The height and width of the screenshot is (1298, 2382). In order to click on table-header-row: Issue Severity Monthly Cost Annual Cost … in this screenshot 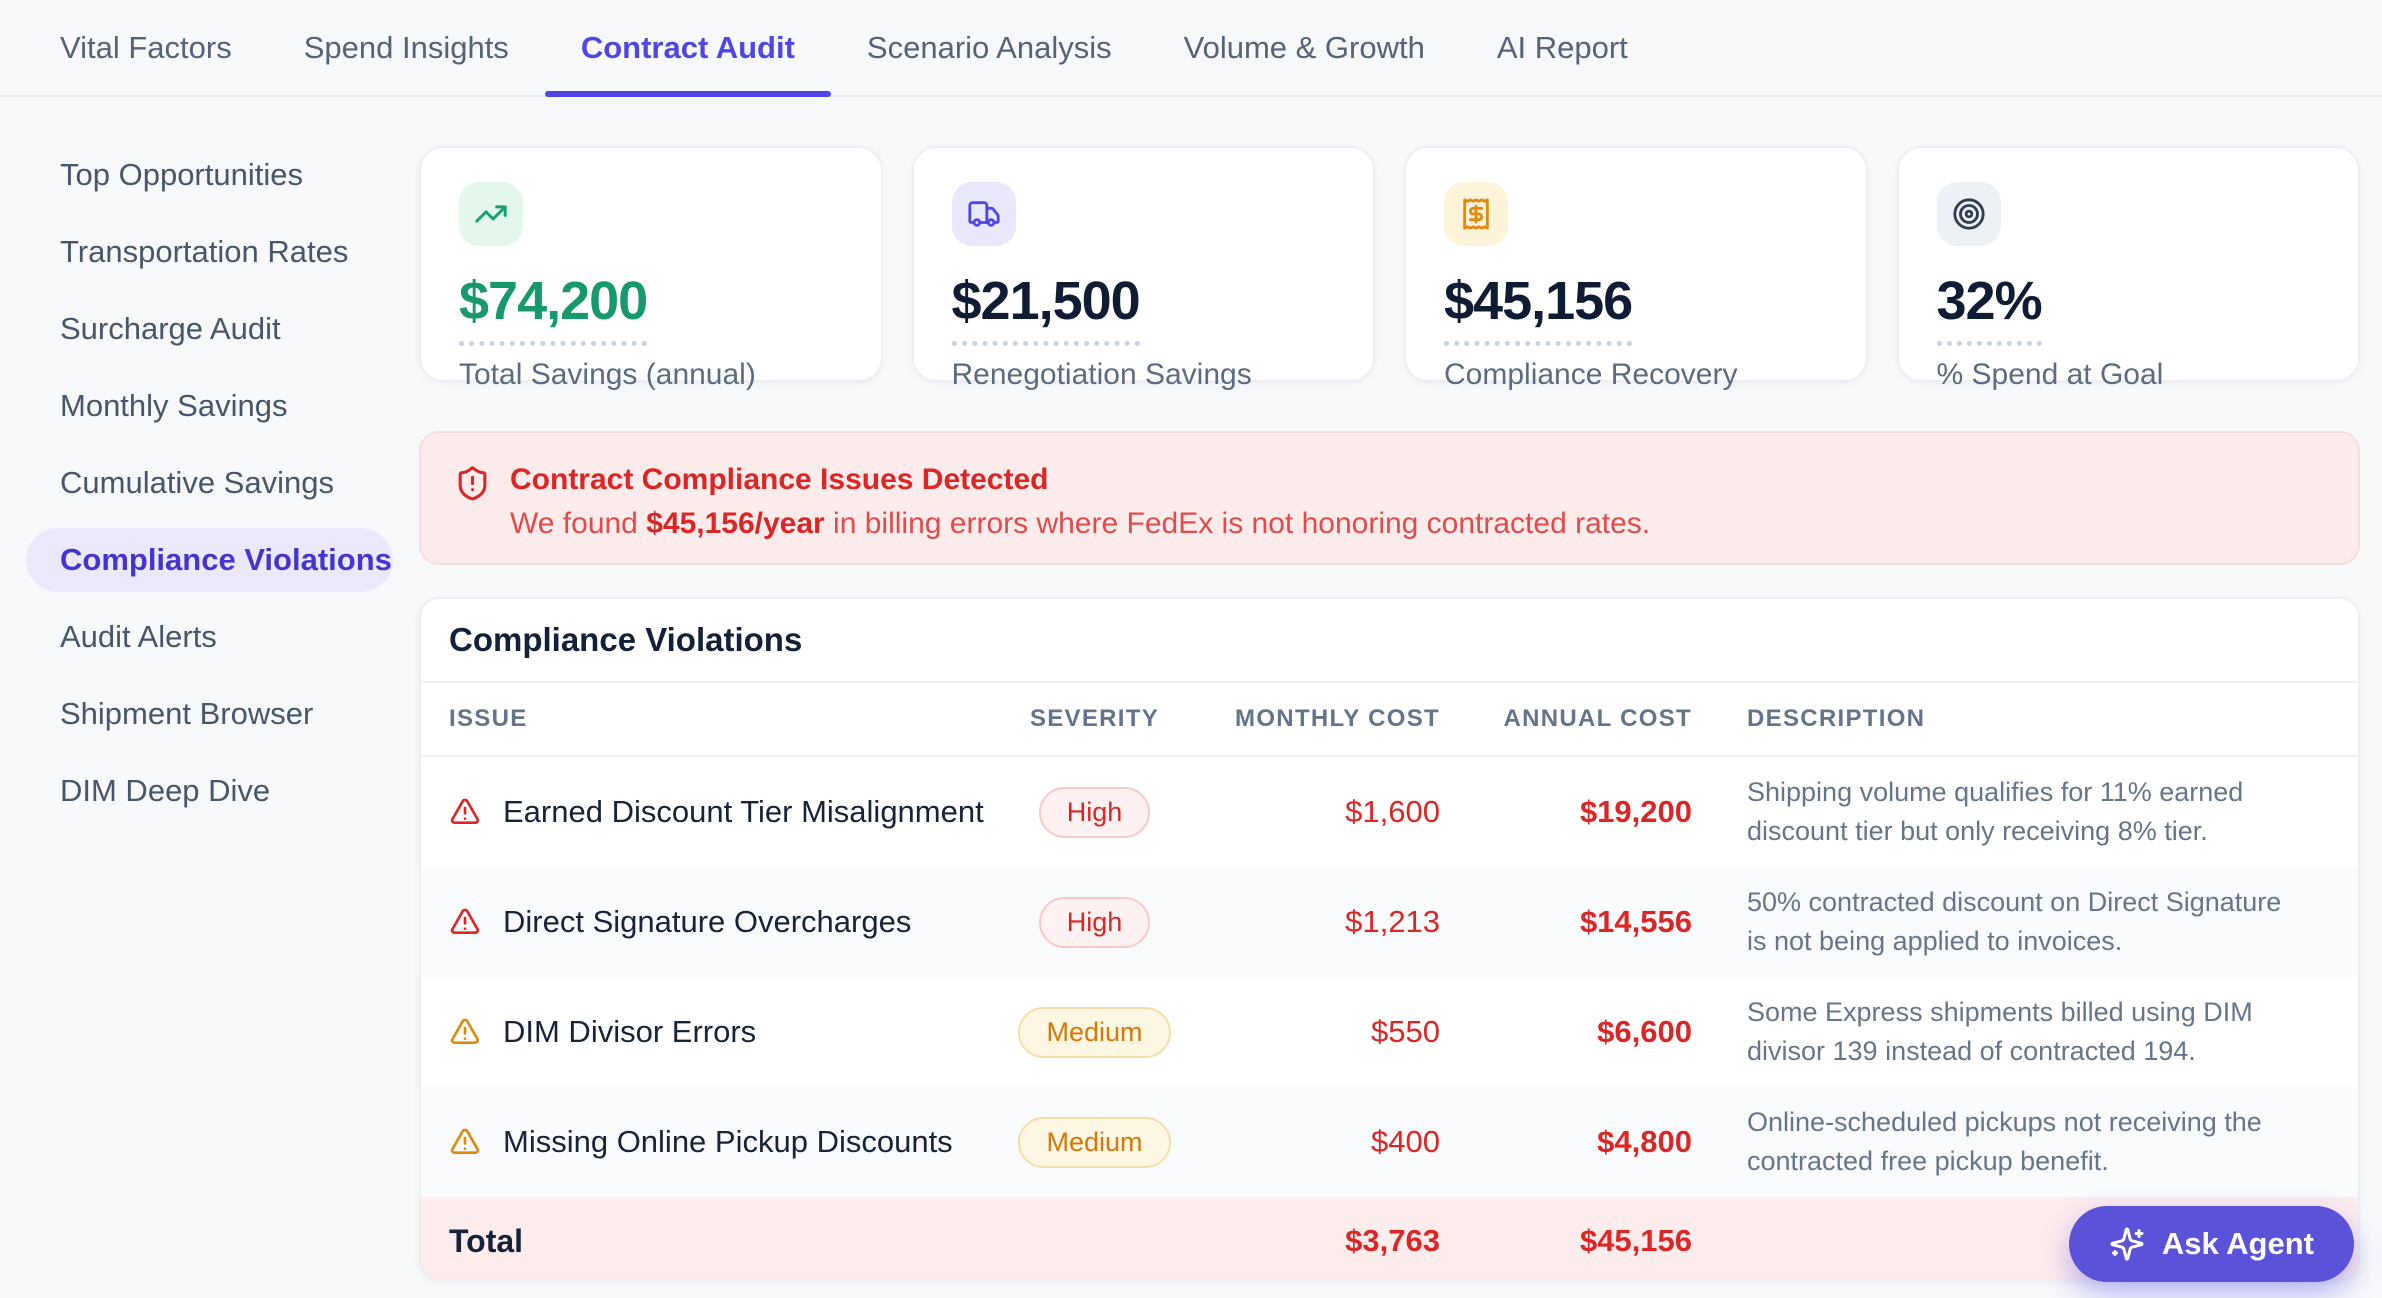, I will do `click(1389, 720)`.